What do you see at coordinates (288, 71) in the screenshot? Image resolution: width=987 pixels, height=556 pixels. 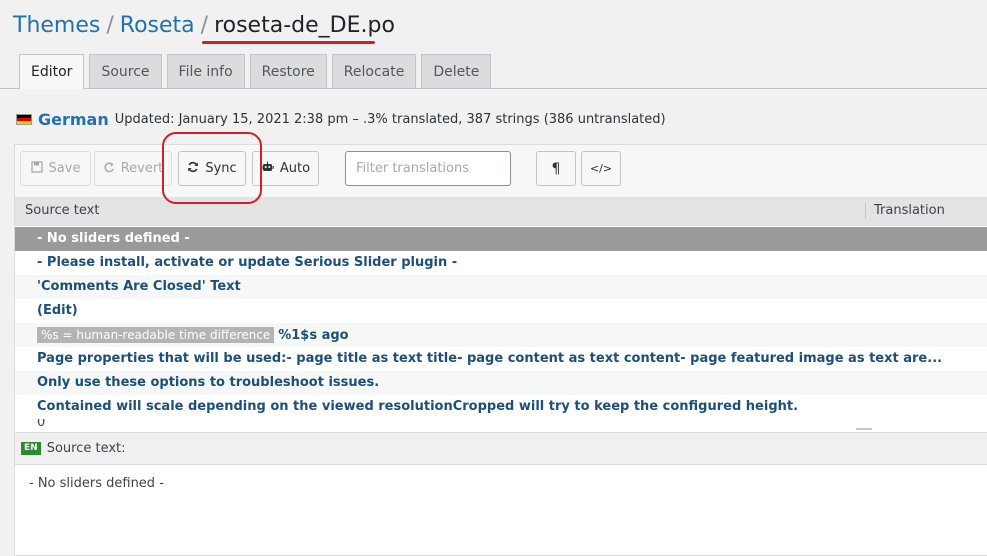 I see `tab-restore: Restore` at bounding box center [288, 71].